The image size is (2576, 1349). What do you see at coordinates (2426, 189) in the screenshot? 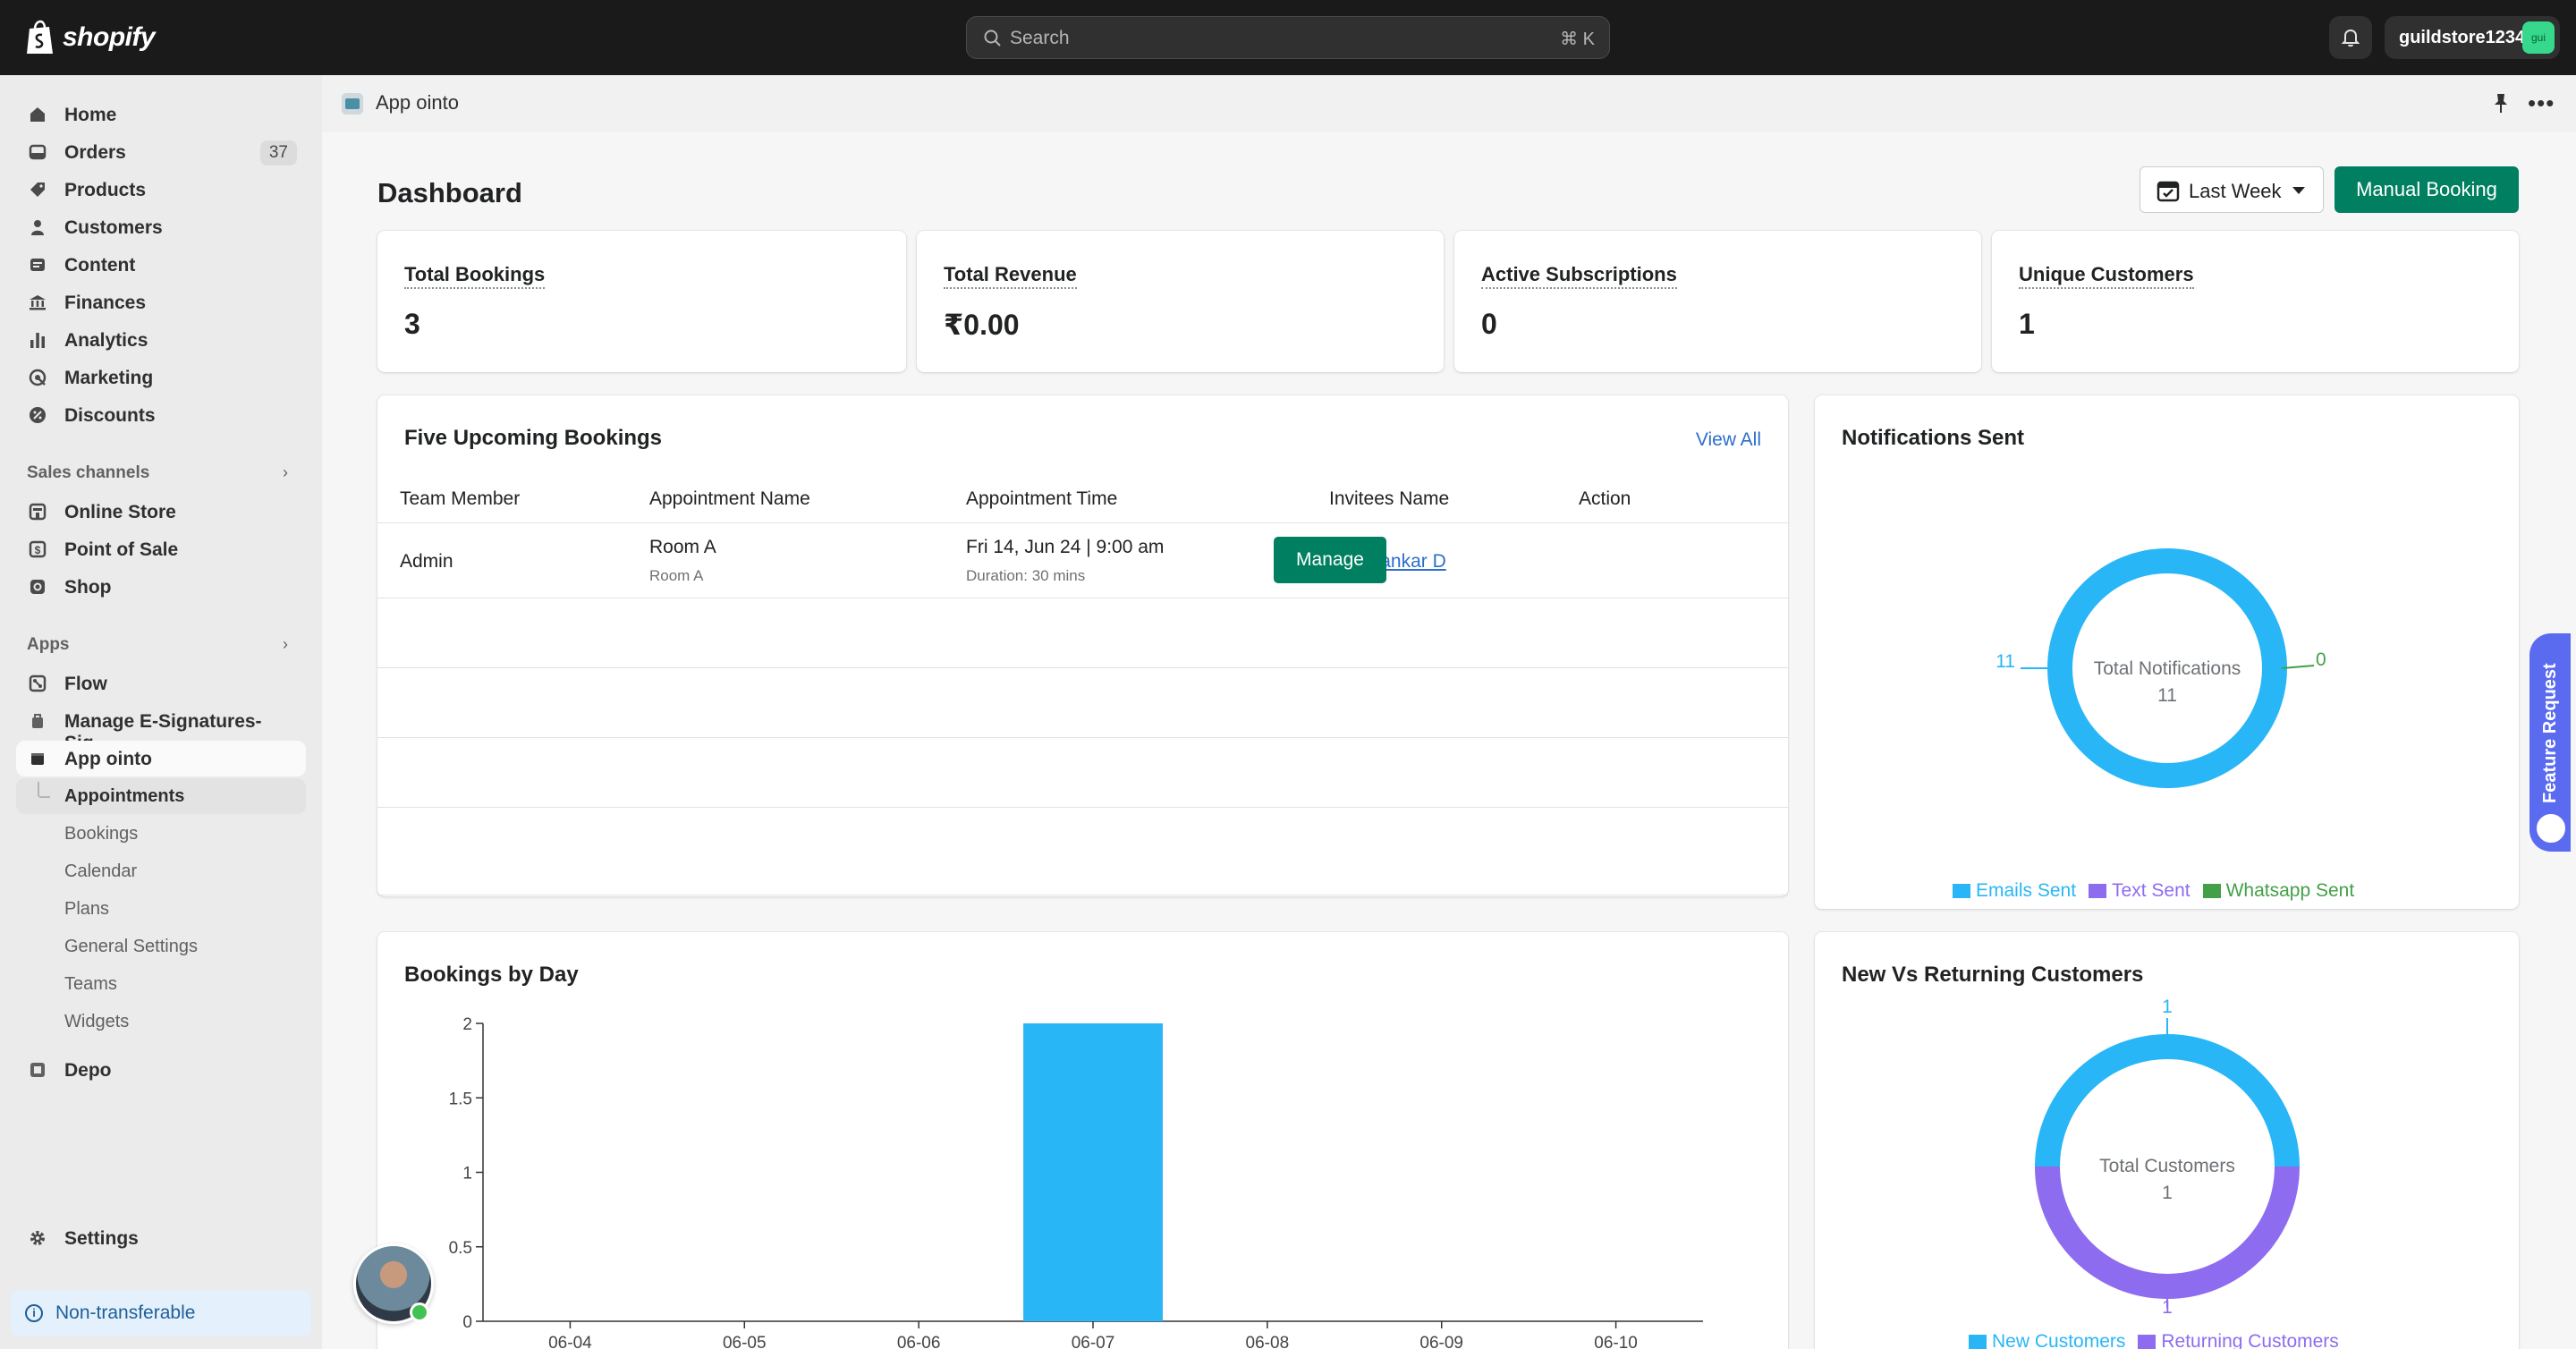
I see `manual-booking-button: Manual Booking` at bounding box center [2426, 189].